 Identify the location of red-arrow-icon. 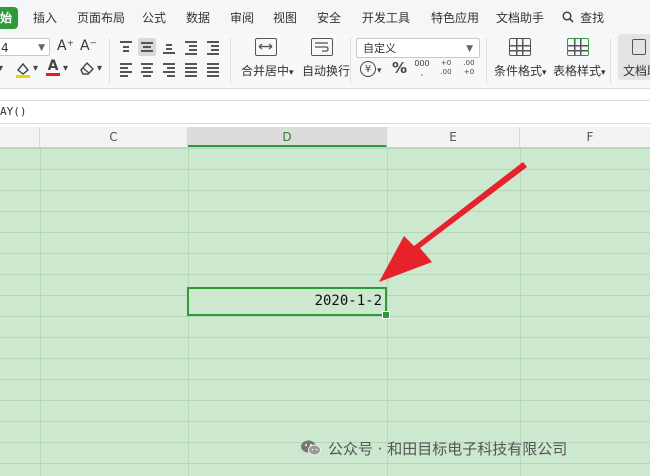
(453, 222).